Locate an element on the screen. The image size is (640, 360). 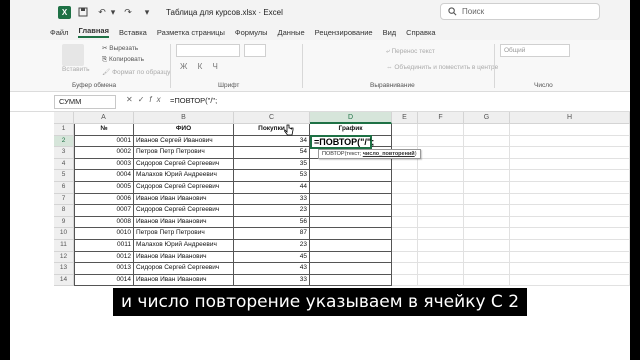
undo-icon: ↶ is located at coordinates (102, 12).